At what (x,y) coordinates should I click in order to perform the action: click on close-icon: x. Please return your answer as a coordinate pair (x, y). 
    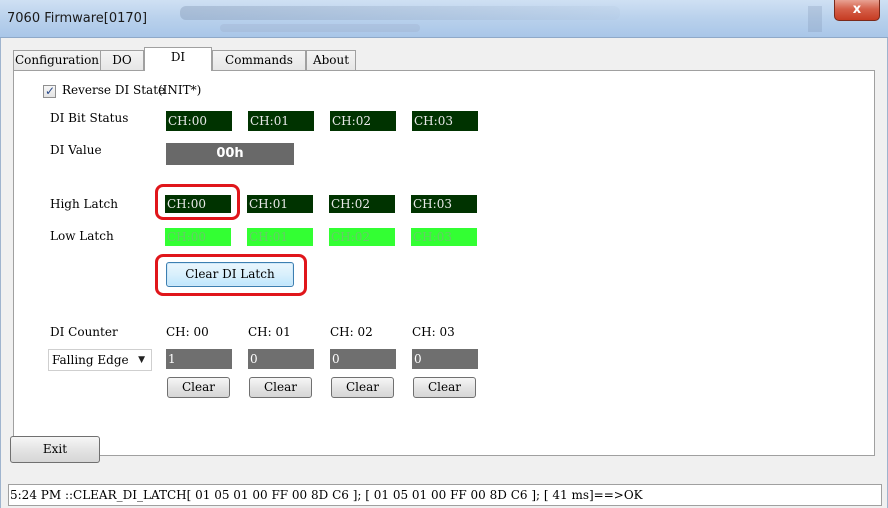
    Looking at the image, I should click on (857, 9).